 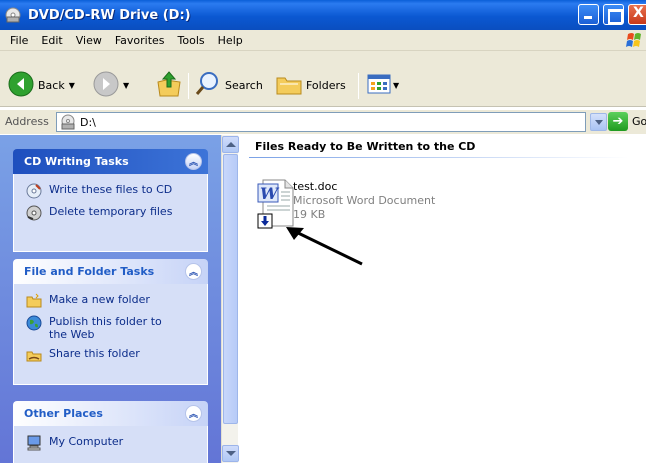 What do you see at coordinates (126, 85) in the screenshot?
I see `forward-dropdown-icon: ▼` at bounding box center [126, 85].